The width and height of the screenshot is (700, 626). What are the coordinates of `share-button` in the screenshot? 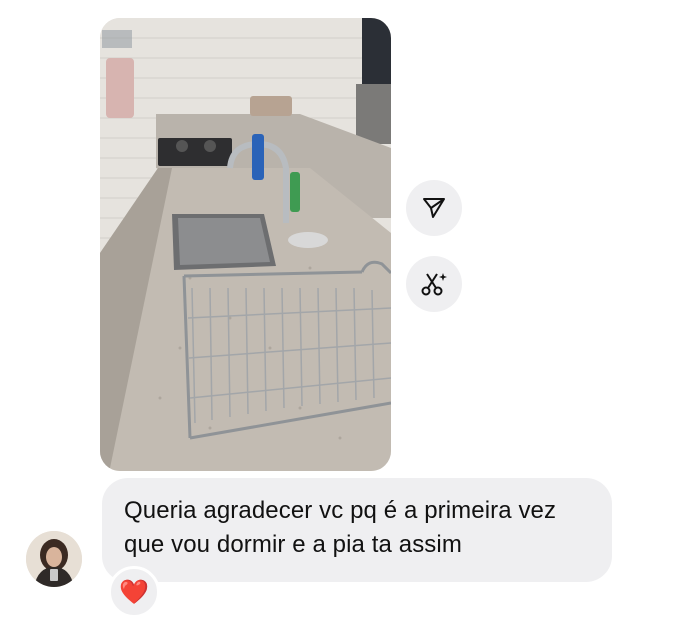 It's located at (434, 208).